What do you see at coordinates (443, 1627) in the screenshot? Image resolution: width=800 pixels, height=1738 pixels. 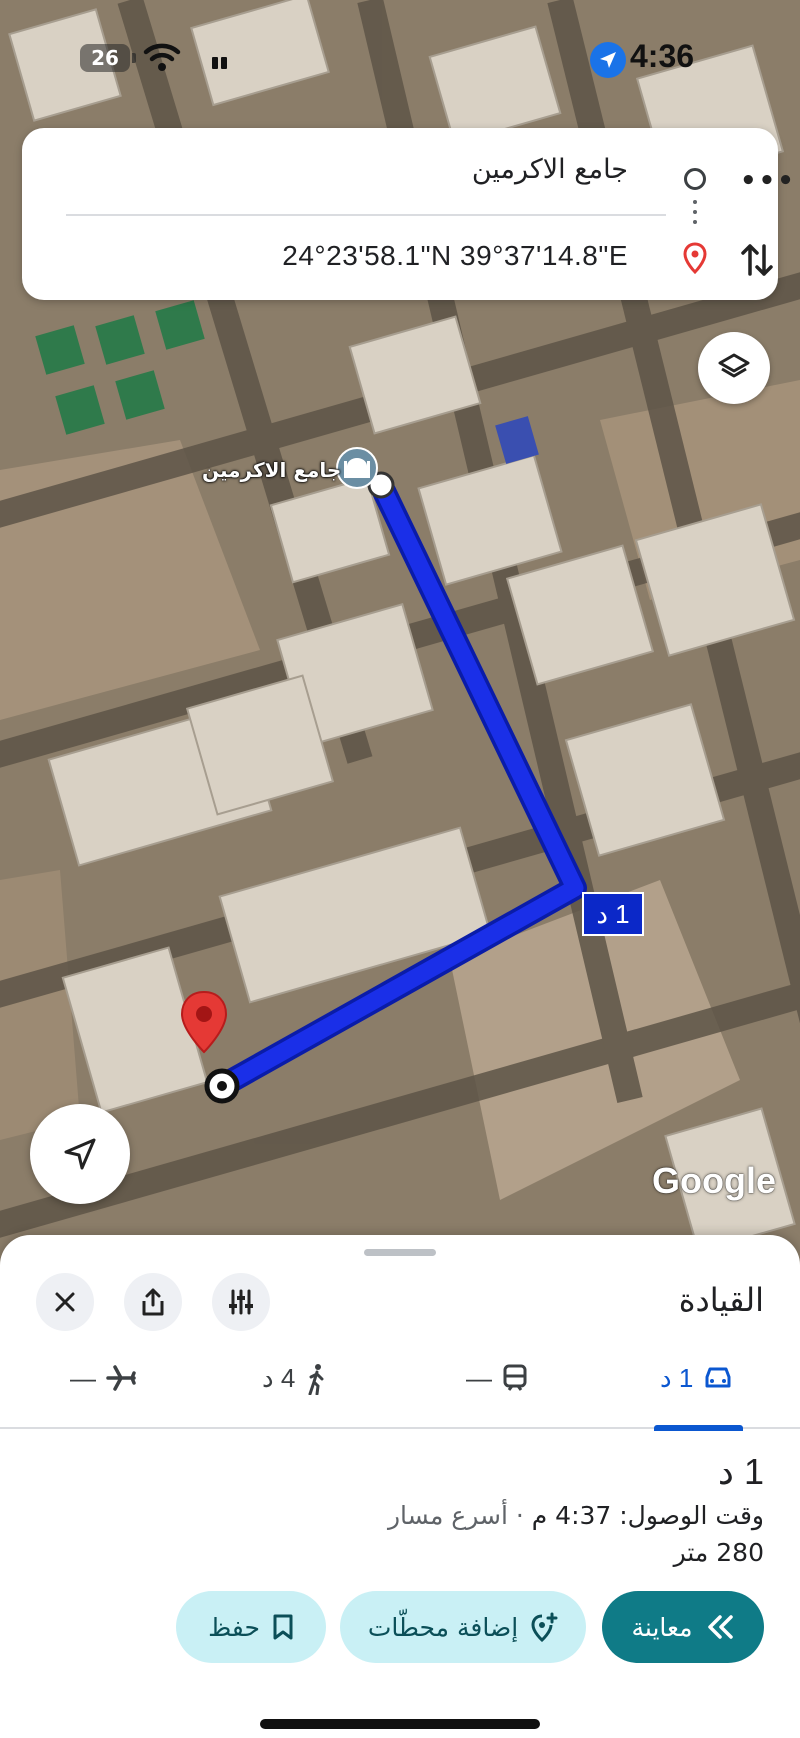 I see `add-stops-label: إضافة محطّات` at bounding box center [443, 1627].